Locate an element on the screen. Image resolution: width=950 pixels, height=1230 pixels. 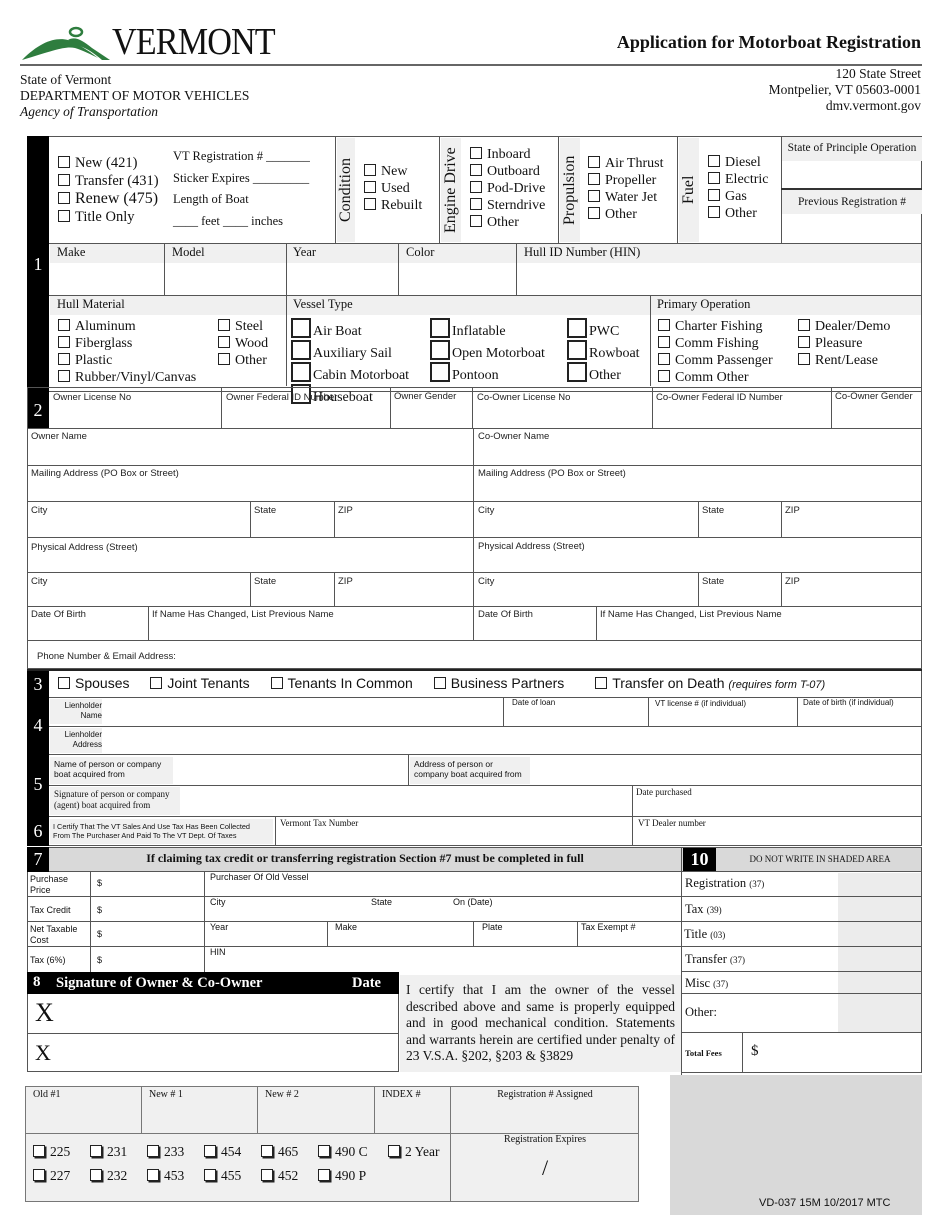
coowner-zip2-field: ZIP is located at coordinates (792, 581).